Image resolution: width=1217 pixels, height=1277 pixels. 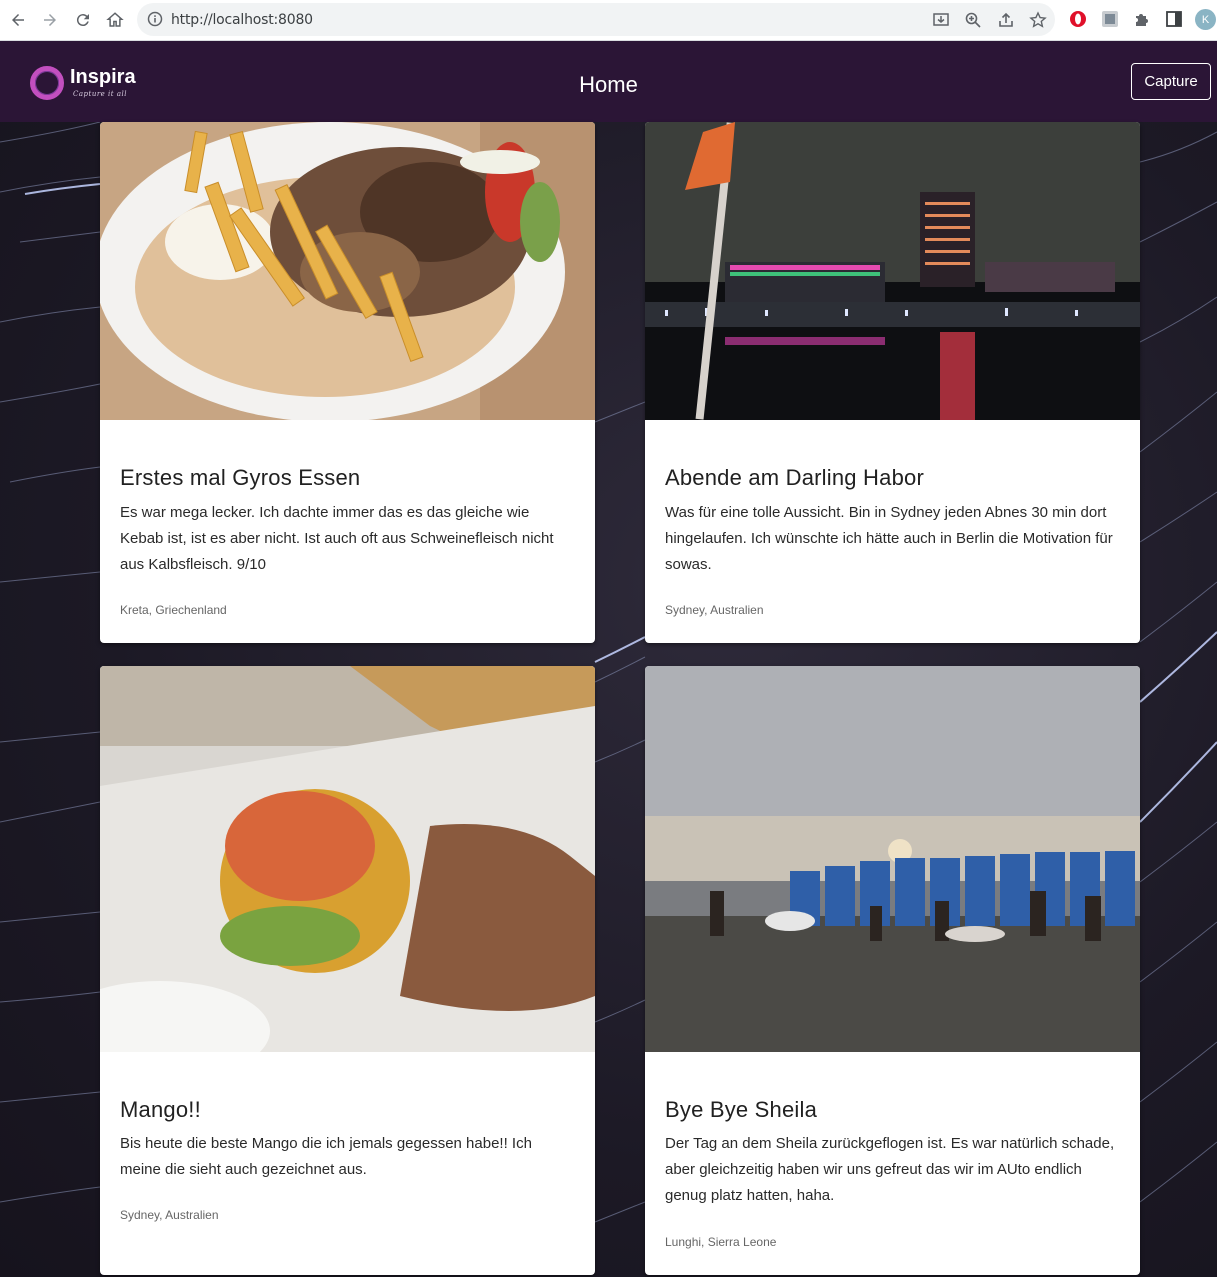 What do you see at coordinates (1174, 19) in the screenshot?
I see `side-panel-icon` at bounding box center [1174, 19].